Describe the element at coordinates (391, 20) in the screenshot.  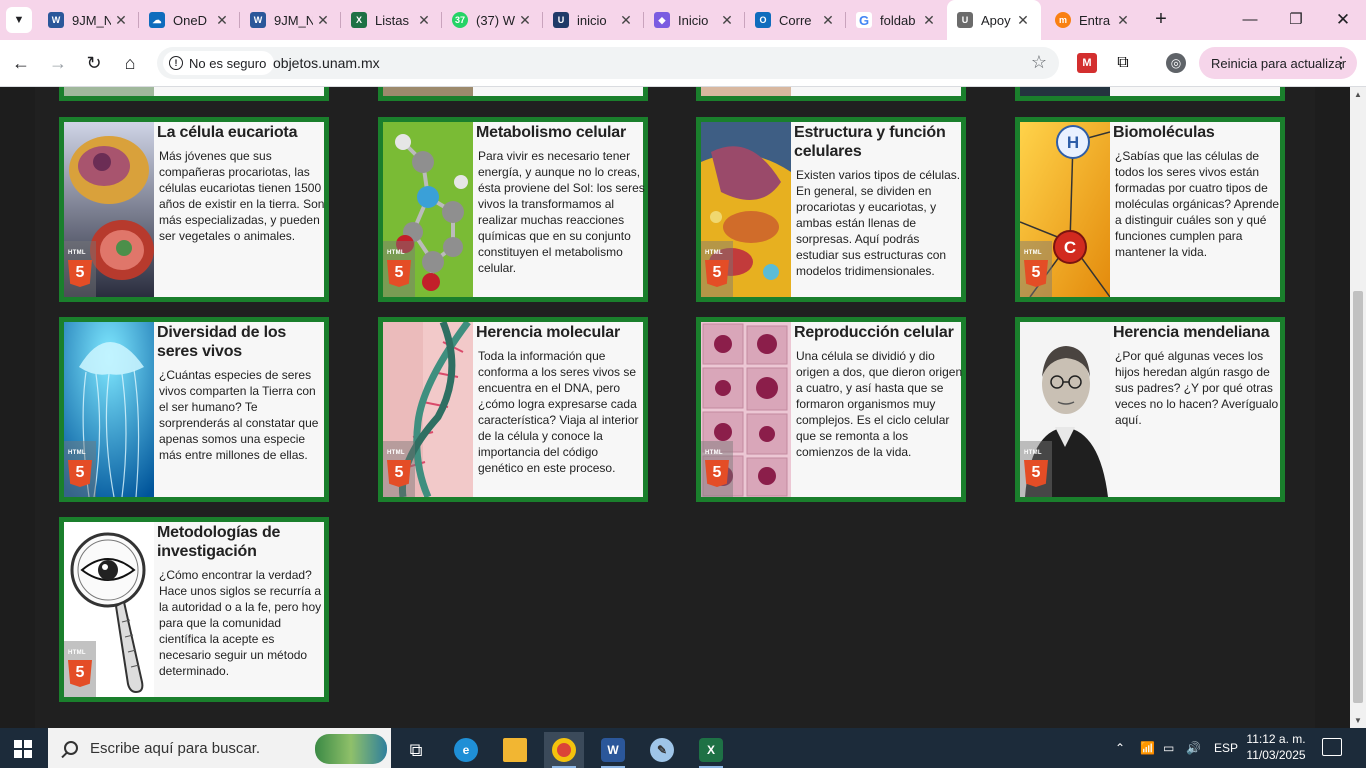
I see `tab-4: X Listas ✕` at that location.